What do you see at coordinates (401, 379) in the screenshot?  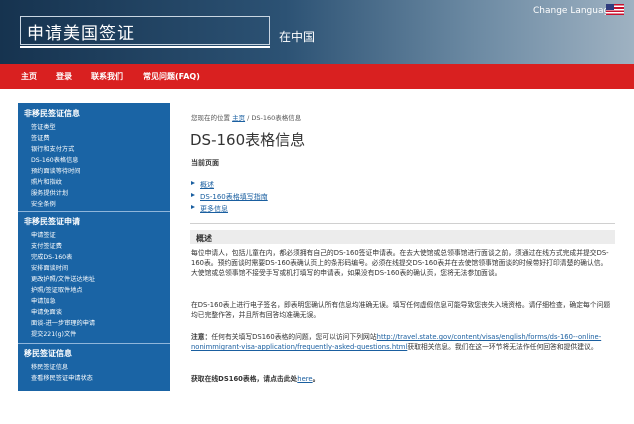 I see `get-form-paragraph: 获取在线DS160表格，请点击此处here。` at bounding box center [401, 379].